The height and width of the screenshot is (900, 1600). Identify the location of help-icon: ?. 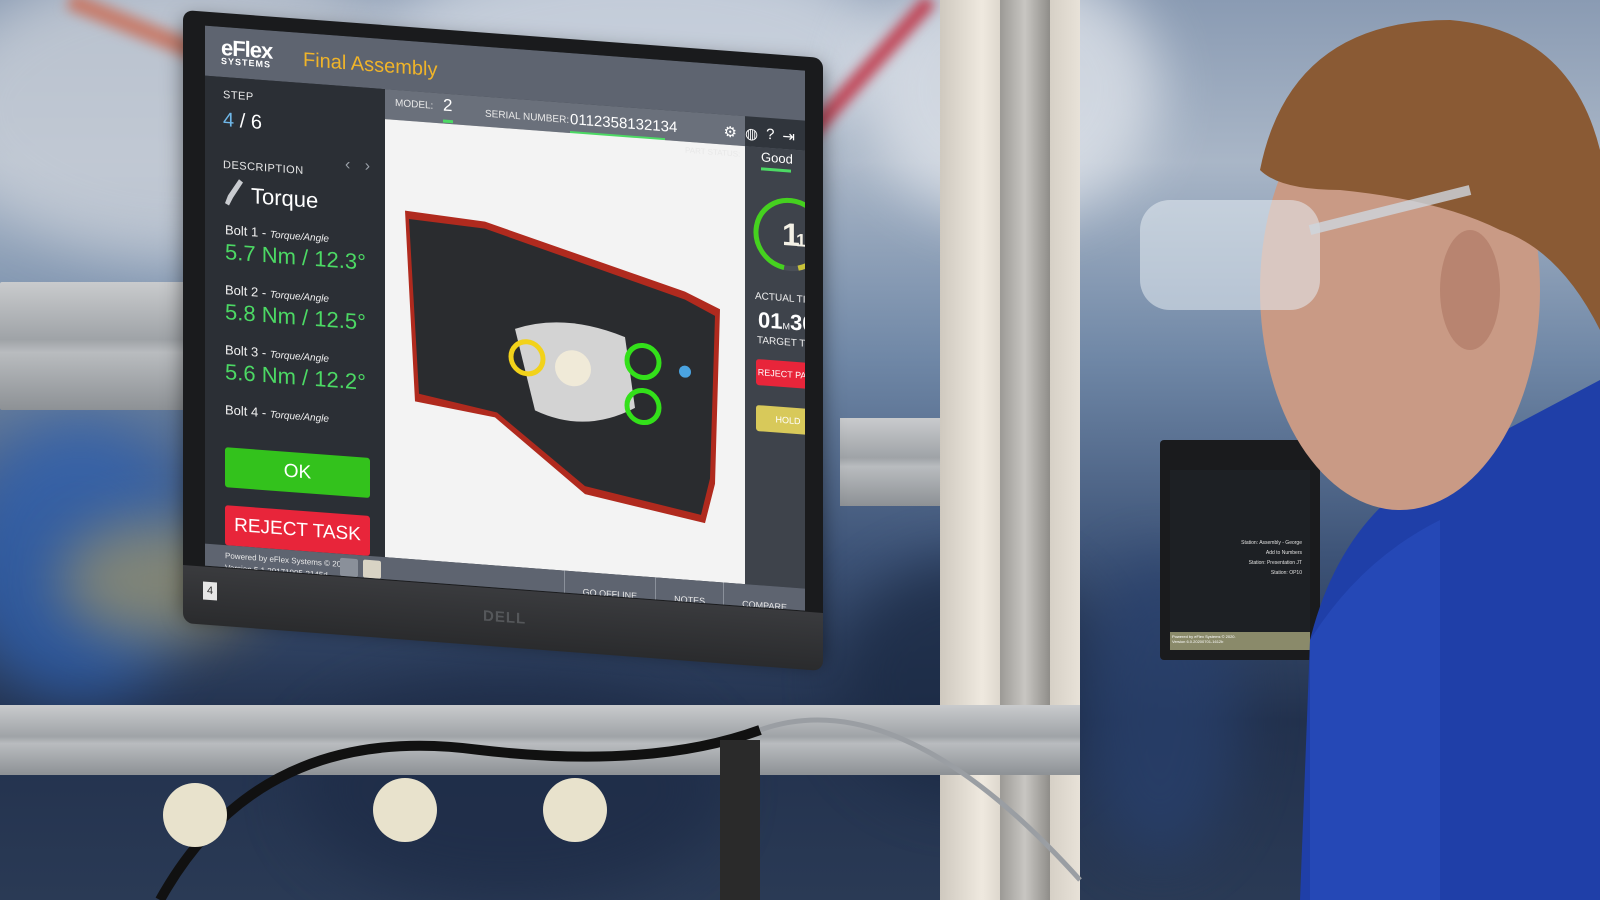
(770, 135).